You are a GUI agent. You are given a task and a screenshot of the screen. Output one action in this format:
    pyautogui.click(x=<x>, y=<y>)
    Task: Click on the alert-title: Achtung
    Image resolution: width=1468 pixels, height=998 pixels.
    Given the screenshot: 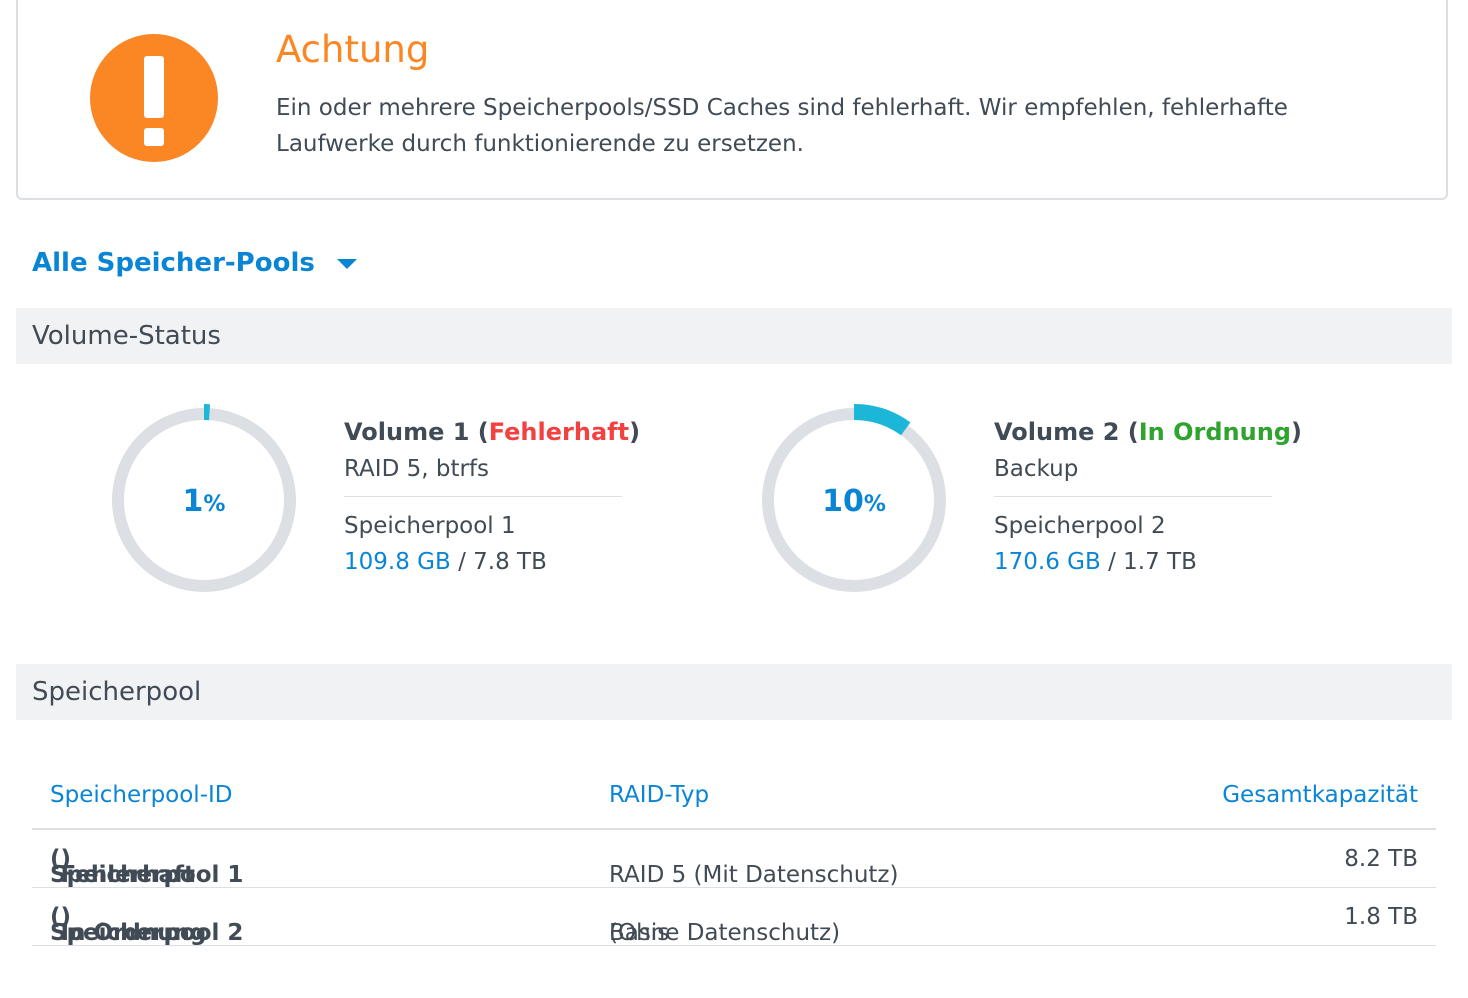 What is the action you would take?
    pyautogui.click(x=353, y=49)
    